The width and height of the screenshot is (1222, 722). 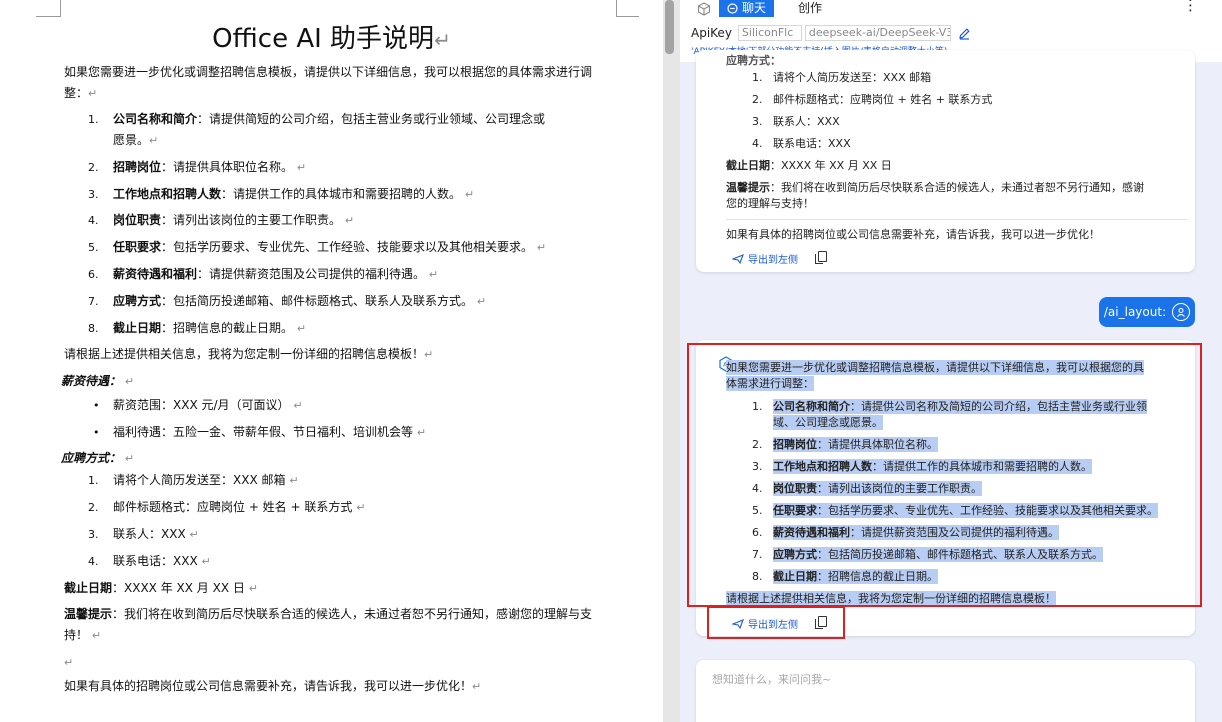 I want to click on reminder-line-2: 持！ ↵, so click(x=83, y=635).